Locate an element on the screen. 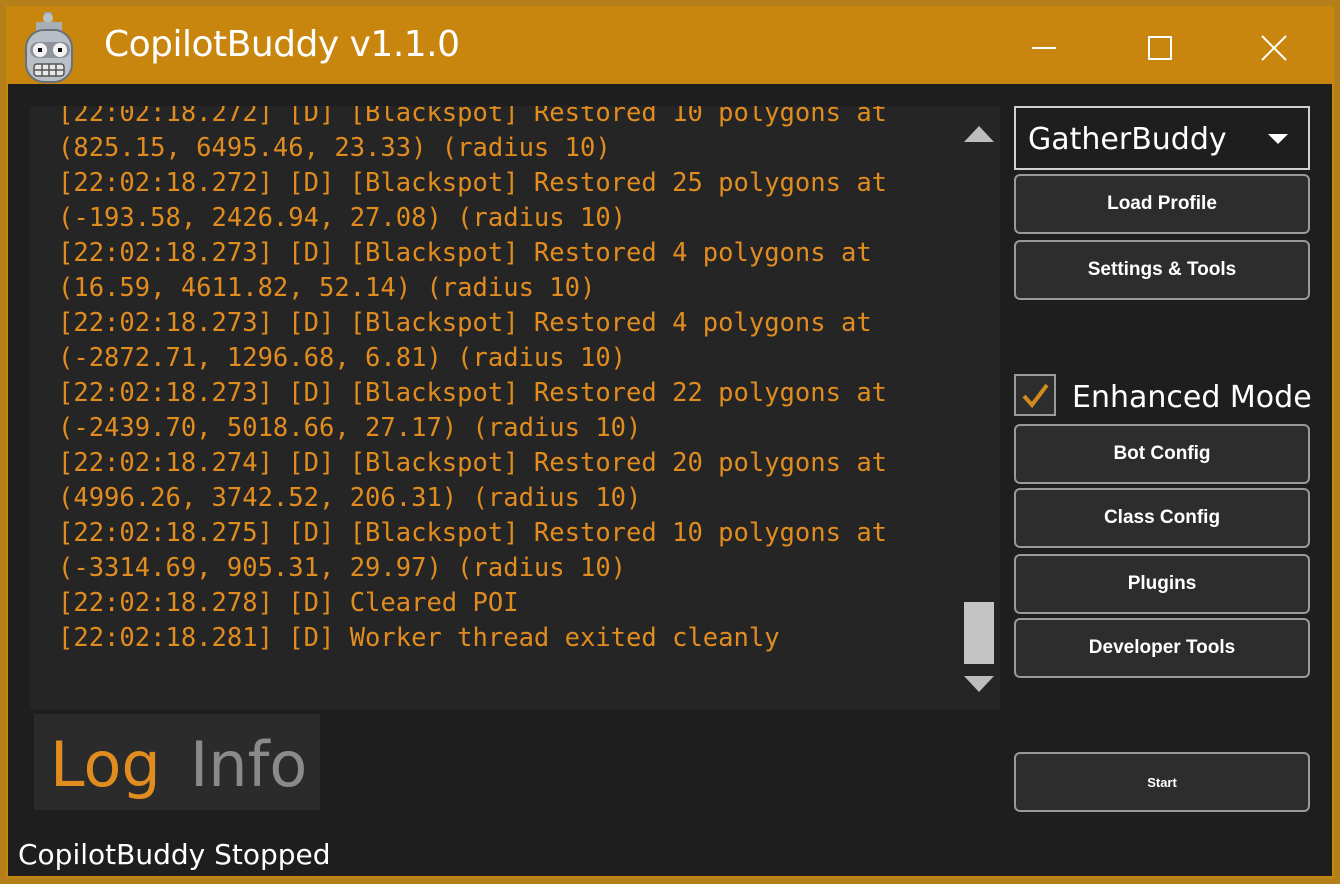  bot-config-button: Bot Config is located at coordinates (1162, 454).